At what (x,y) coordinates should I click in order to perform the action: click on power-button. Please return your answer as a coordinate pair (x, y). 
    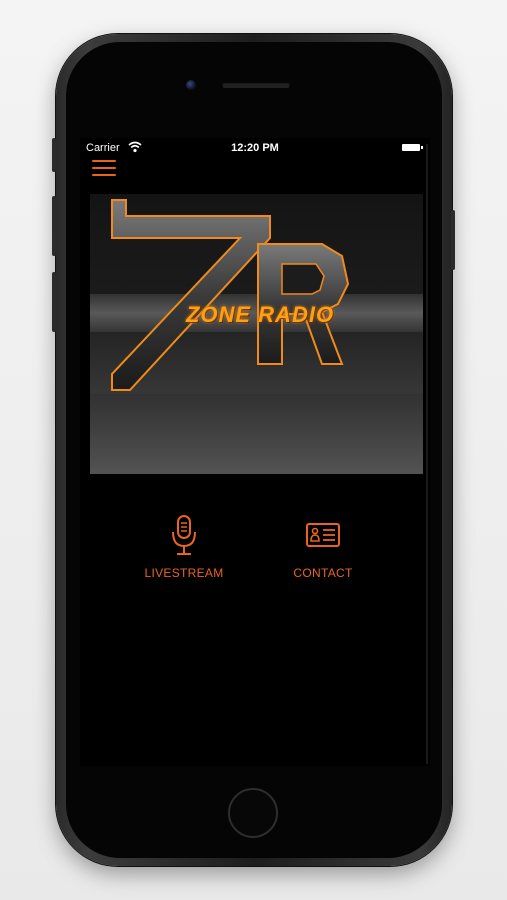
    Looking at the image, I should click on (453, 240).